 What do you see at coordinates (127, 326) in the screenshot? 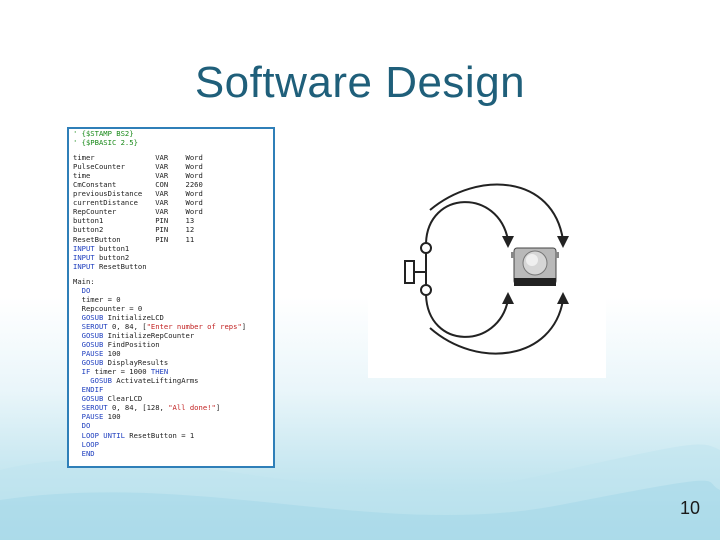
I see `code-token: 0, 84, [` at bounding box center [127, 326].